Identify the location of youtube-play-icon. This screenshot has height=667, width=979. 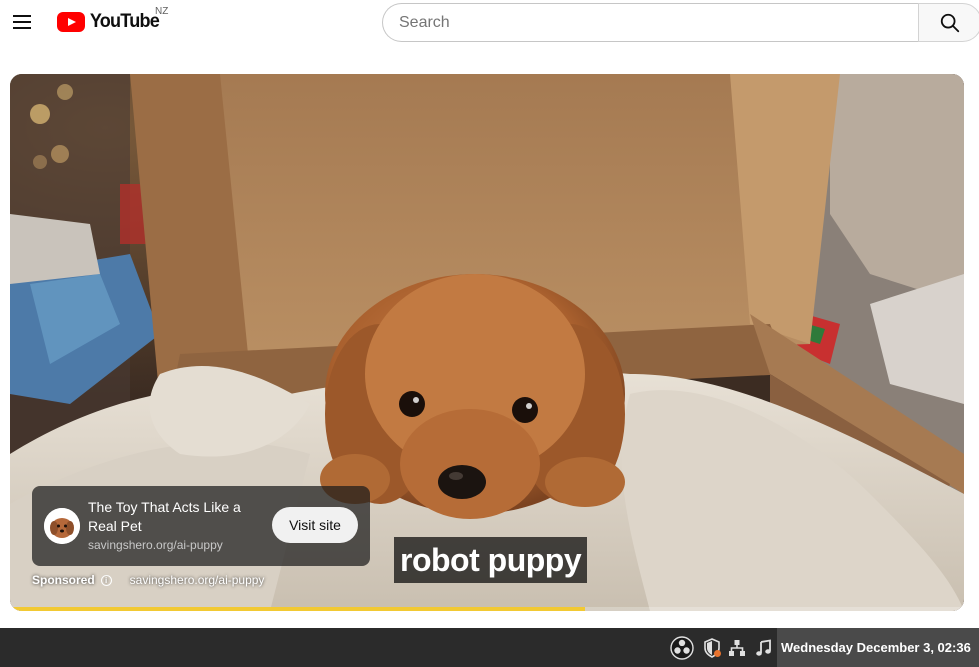
(71, 22).